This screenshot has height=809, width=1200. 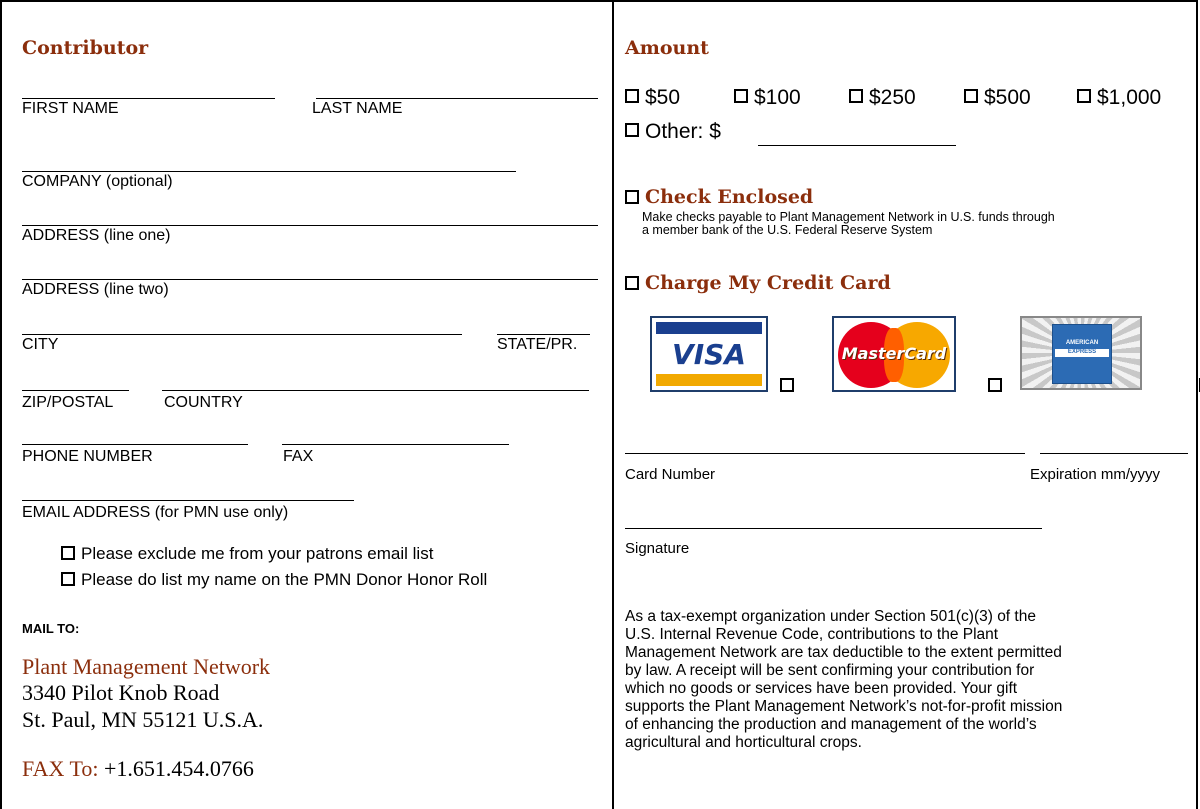 I want to click on fax-to-line: FAX To: +1.651.454.0766, so click(x=138, y=769).